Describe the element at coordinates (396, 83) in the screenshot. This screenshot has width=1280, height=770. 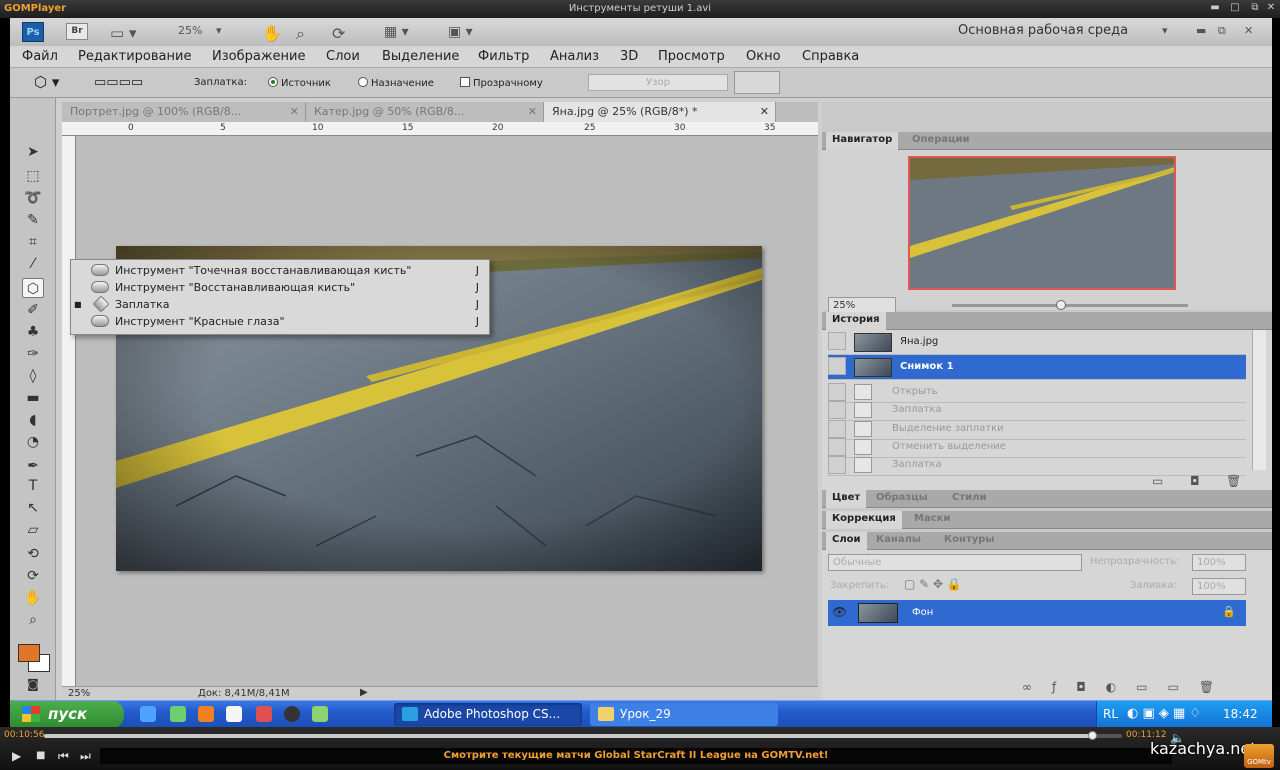
I see `destination-radio: Назначение` at that location.